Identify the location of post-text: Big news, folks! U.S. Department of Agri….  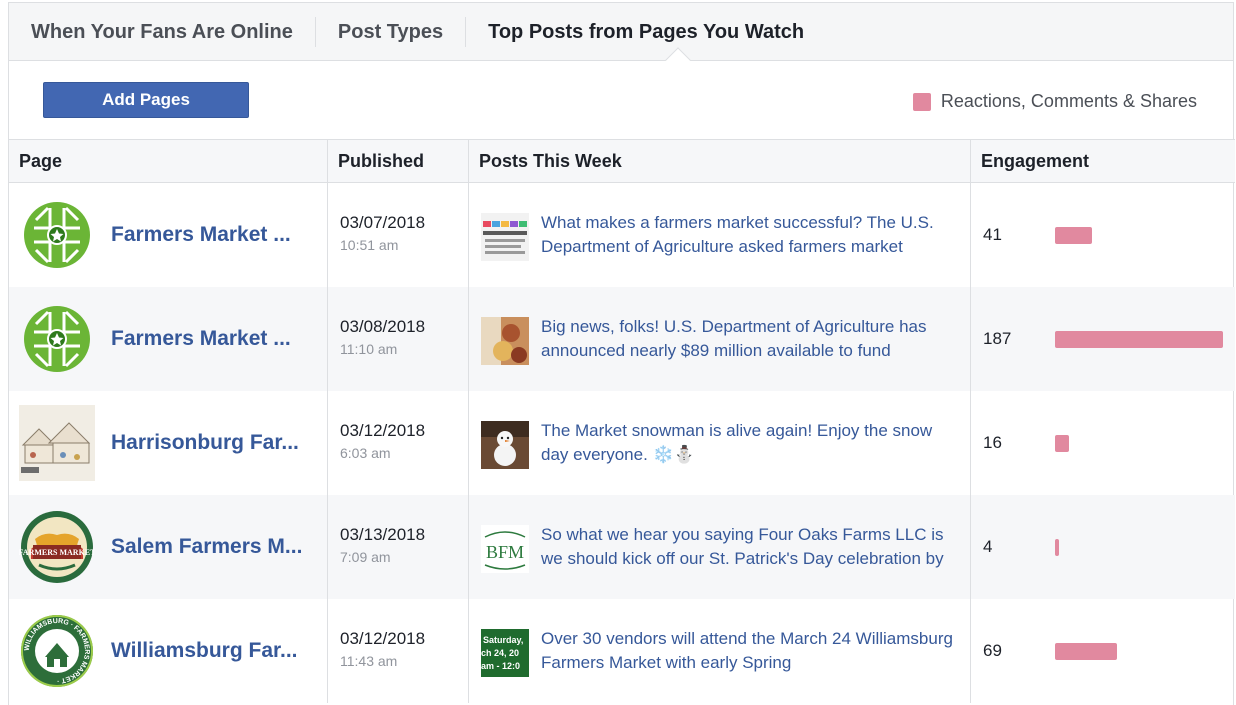
(751, 353).